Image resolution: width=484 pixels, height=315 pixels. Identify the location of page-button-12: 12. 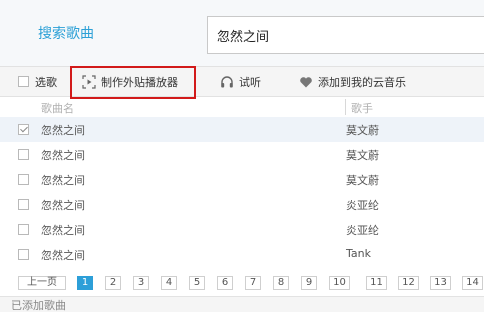
(408, 283).